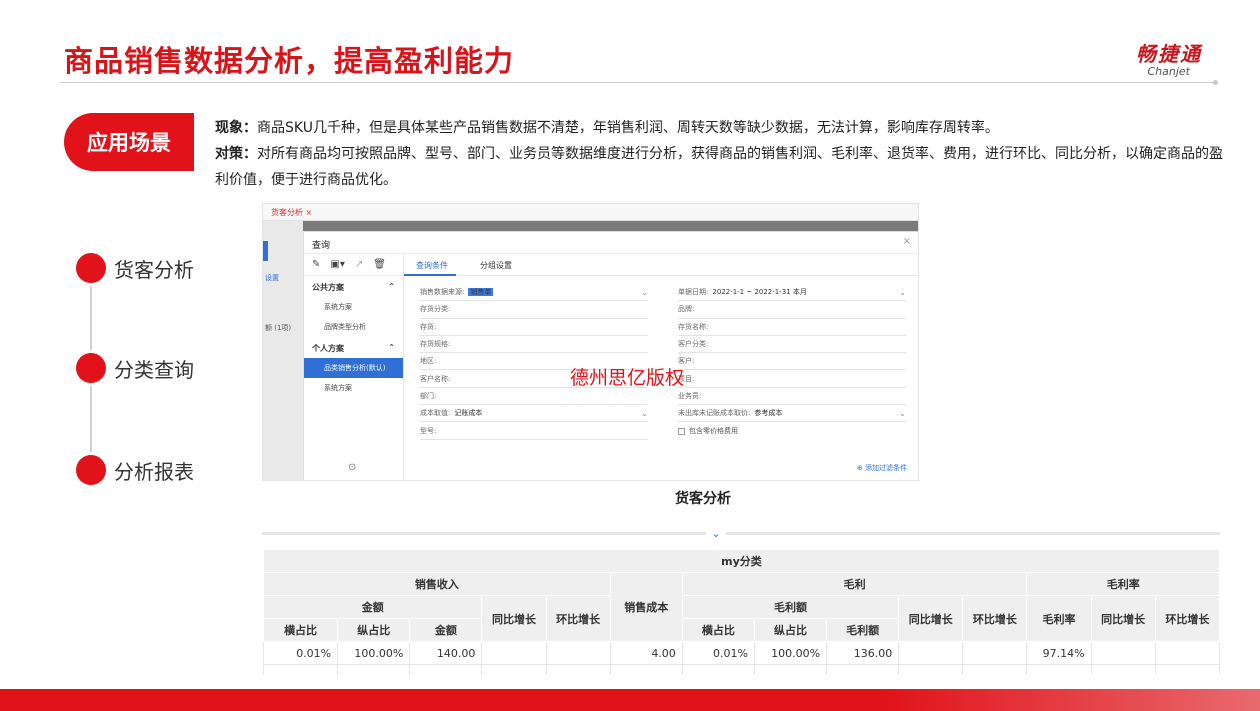 This screenshot has height=711, width=1260. What do you see at coordinates (337, 264) in the screenshot?
I see `save-icon: ▣▾` at bounding box center [337, 264].